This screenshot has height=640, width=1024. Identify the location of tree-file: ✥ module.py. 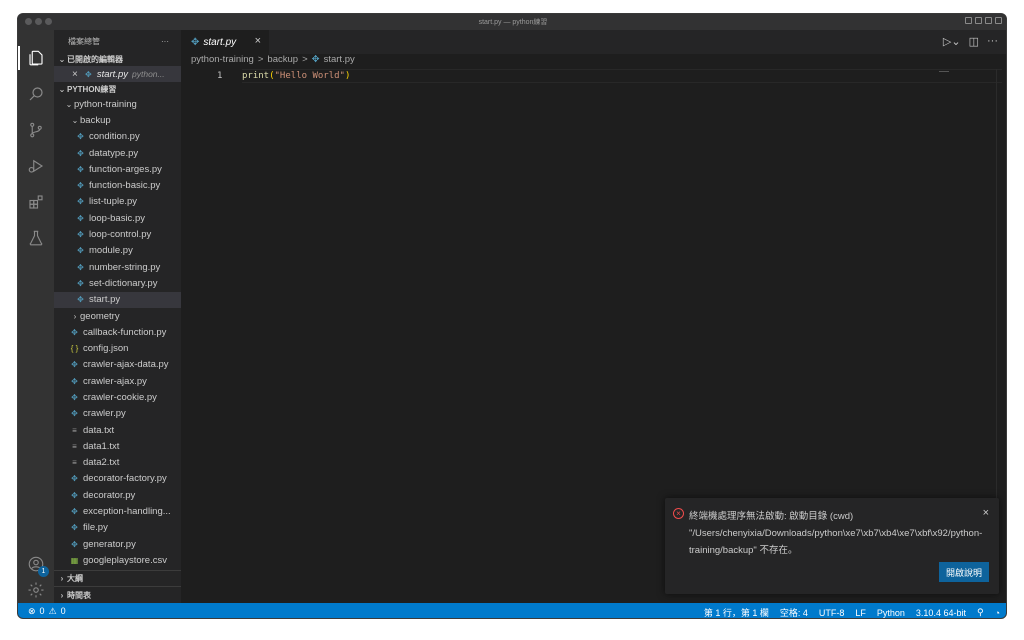
(117, 251).